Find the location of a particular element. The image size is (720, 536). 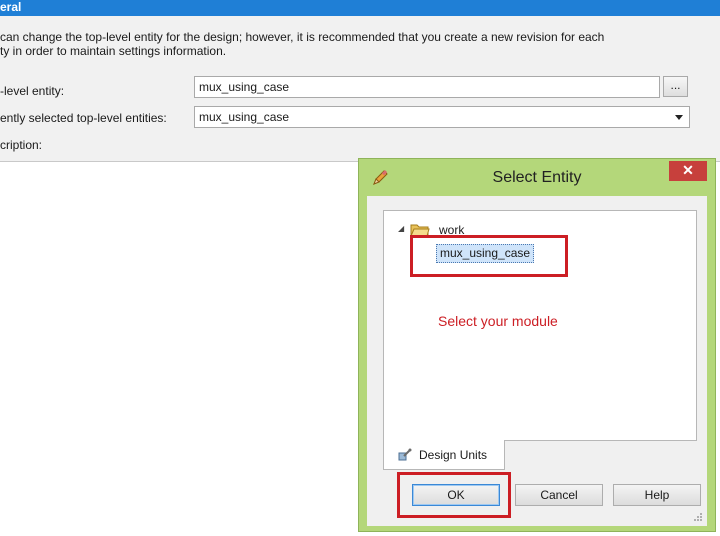

section-header: eral is located at coordinates (360, 8).